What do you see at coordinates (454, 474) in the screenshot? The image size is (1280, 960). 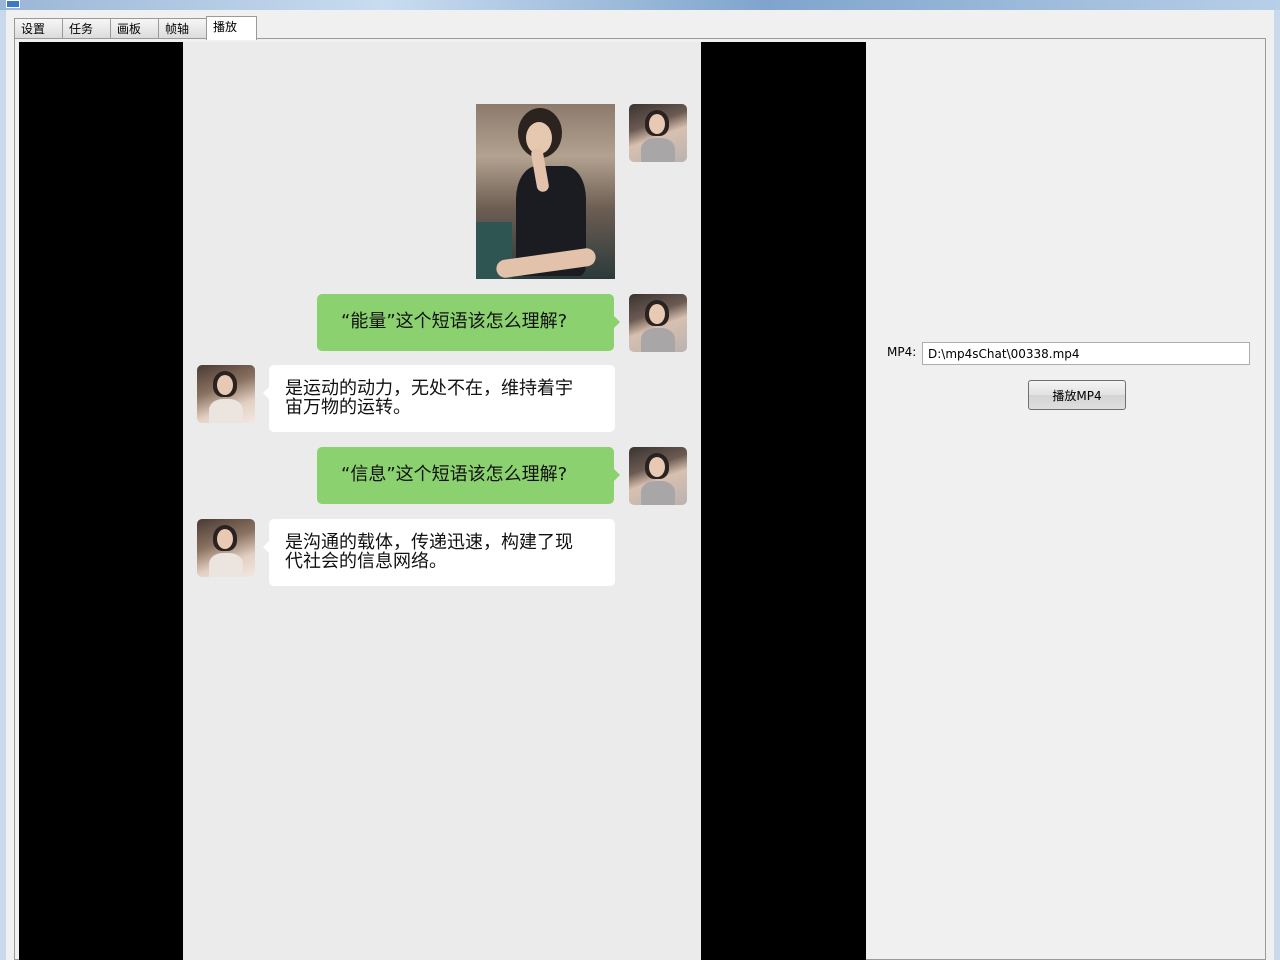 I see `chat-text-line: “信息”这个短语该怎么理解?` at bounding box center [454, 474].